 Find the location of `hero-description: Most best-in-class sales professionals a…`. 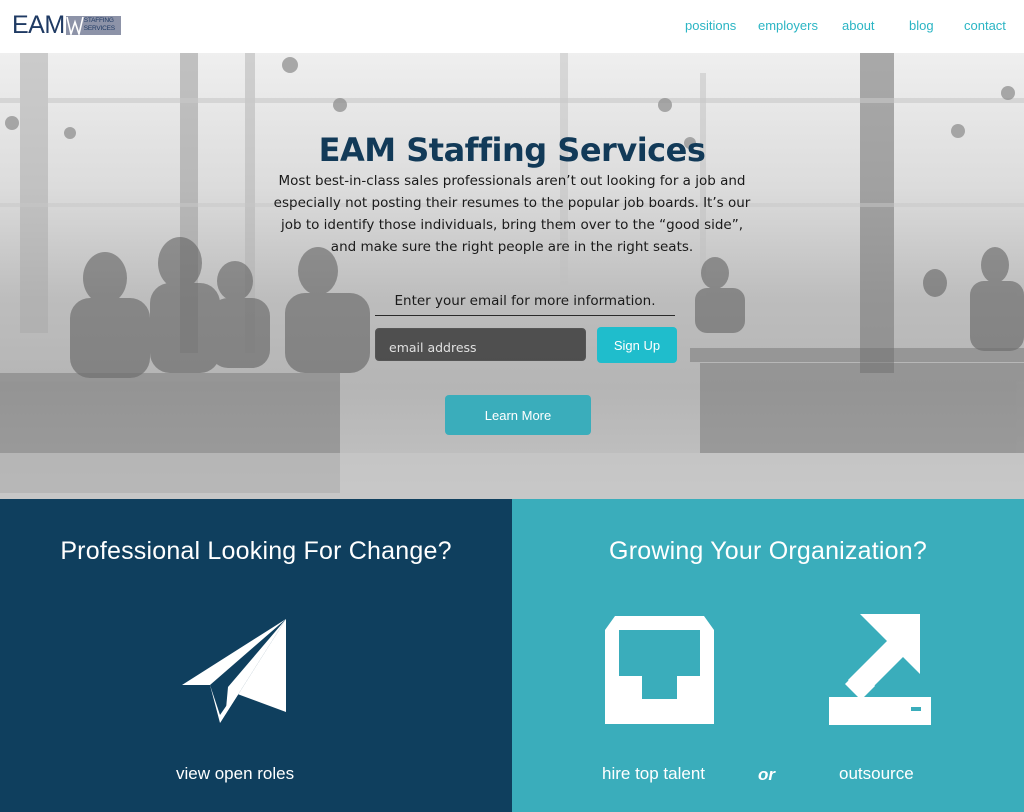

hero-description: Most best-in-class sales professionals a… is located at coordinates (512, 214).